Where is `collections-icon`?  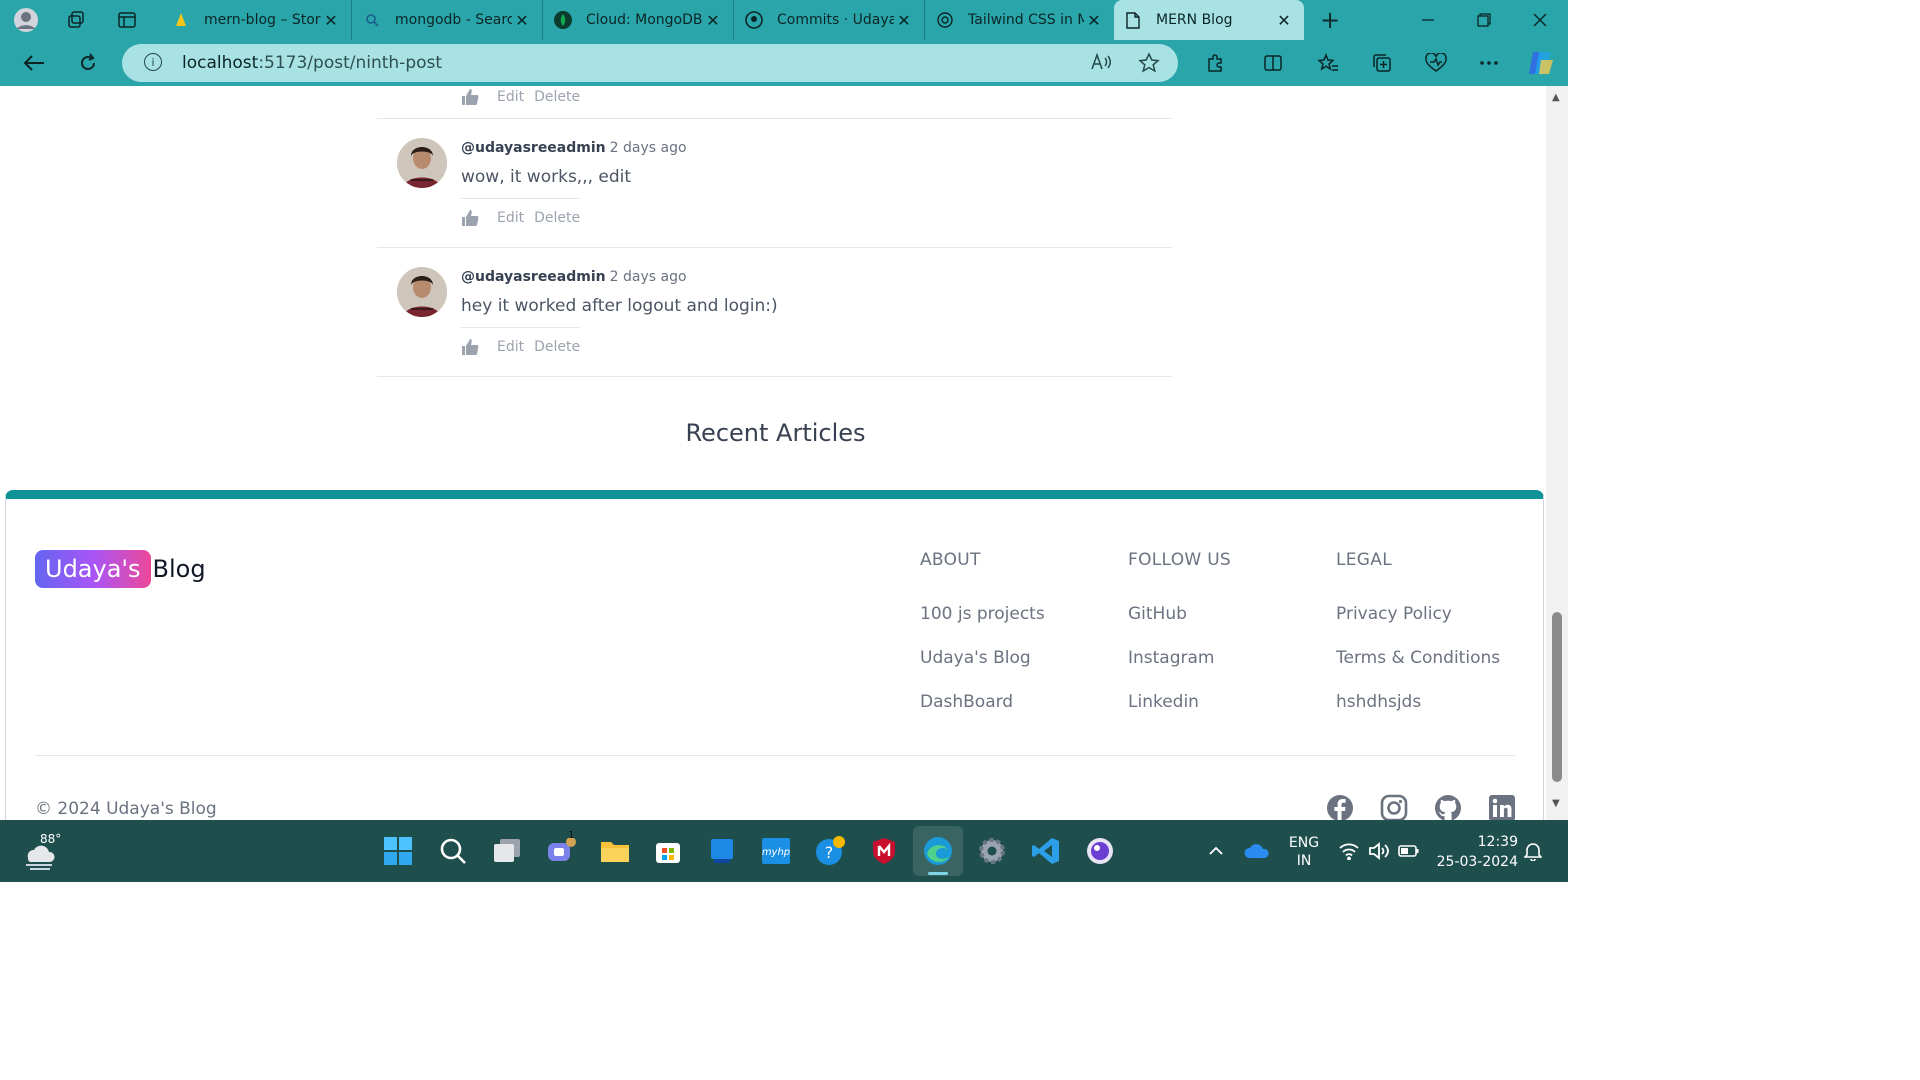 collections-icon is located at coordinates (1382, 63).